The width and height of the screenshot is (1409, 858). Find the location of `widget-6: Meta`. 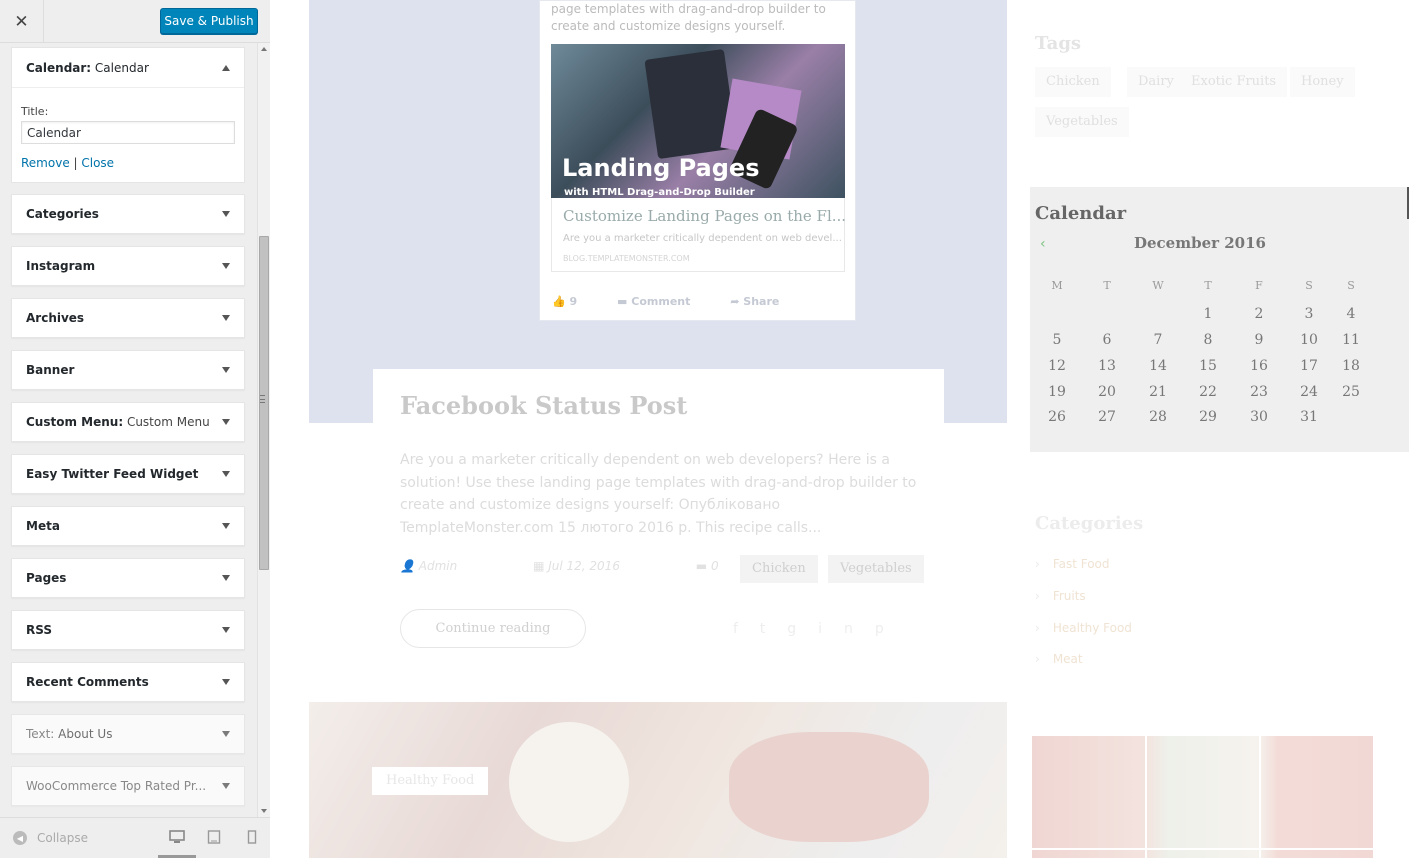

widget-6: Meta is located at coordinates (128, 526).